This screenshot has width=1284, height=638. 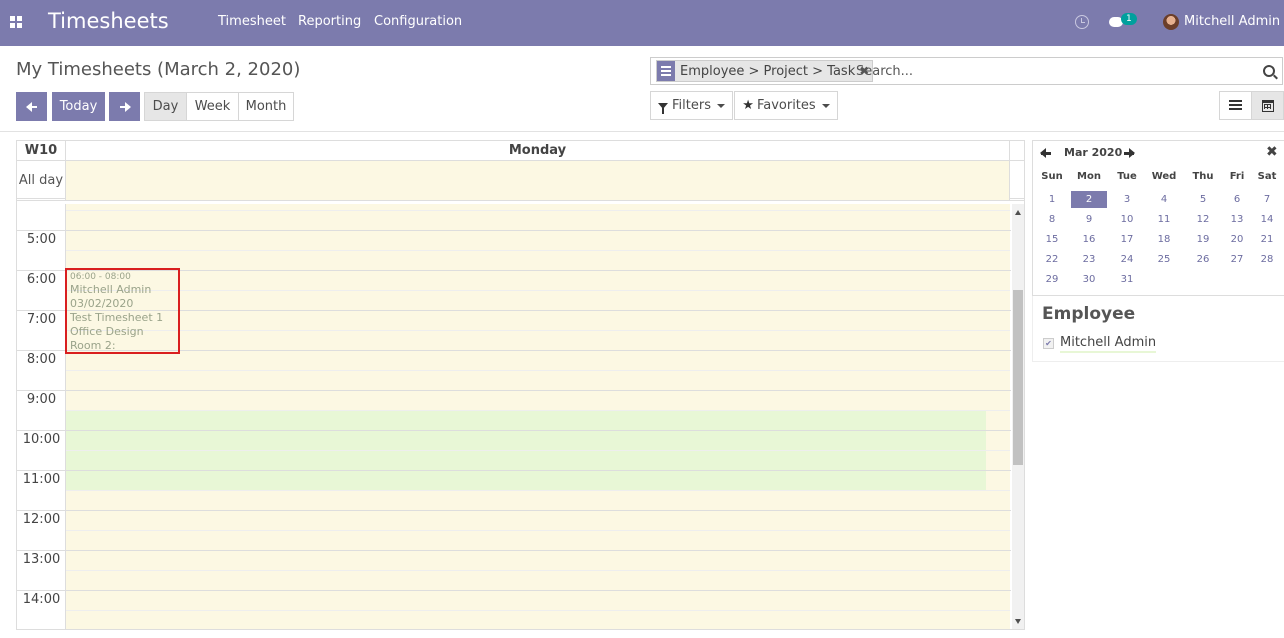 I want to click on filters-button: Filters, so click(x=691, y=105).